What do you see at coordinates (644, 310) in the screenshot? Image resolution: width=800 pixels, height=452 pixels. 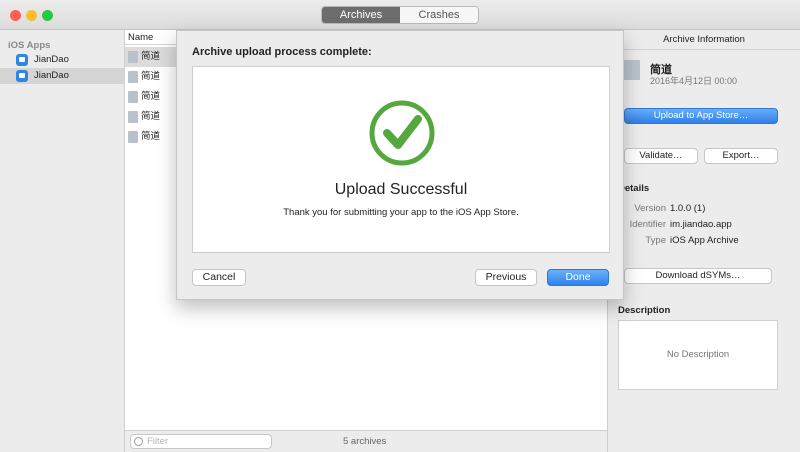 I see `description-heading: Description` at bounding box center [644, 310].